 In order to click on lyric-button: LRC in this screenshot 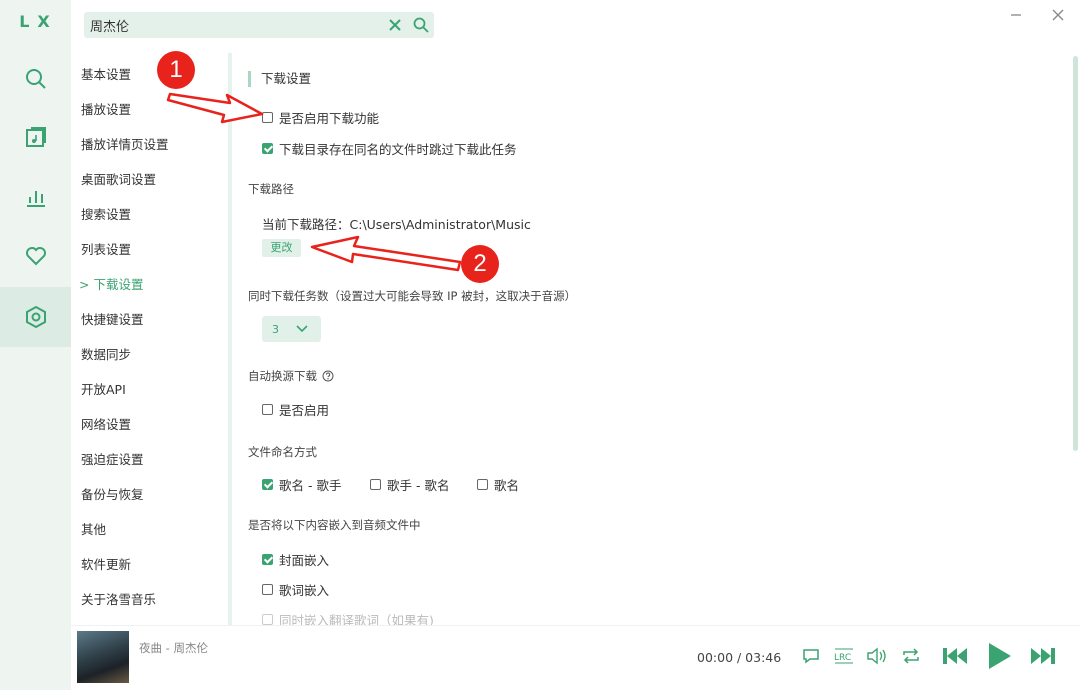, I will do `click(844, 656)`.